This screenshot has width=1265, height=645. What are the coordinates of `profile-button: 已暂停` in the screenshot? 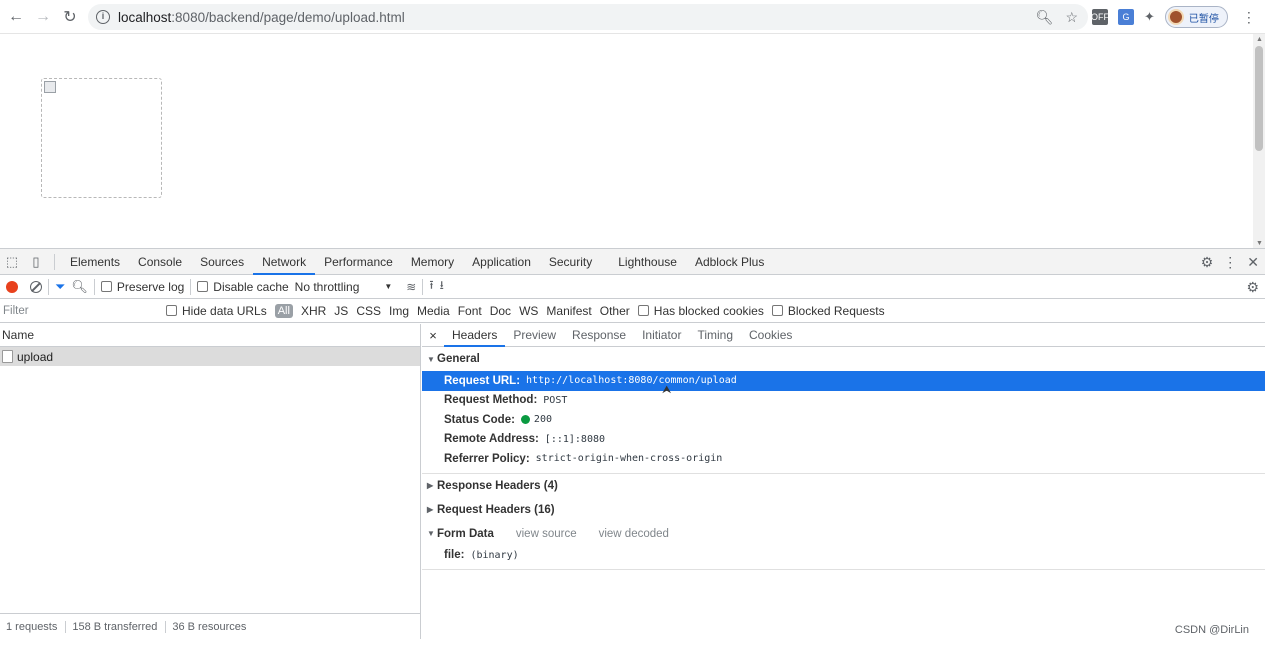 It's located at (1196, 17).